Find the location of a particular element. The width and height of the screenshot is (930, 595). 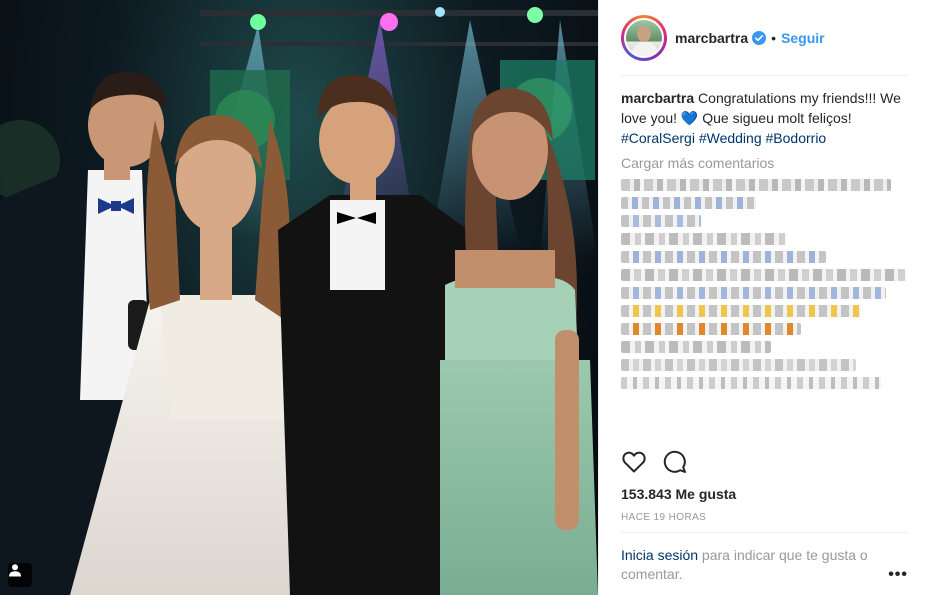

hashtag-link: #CoralSergi is located at coordinates (658, 138).